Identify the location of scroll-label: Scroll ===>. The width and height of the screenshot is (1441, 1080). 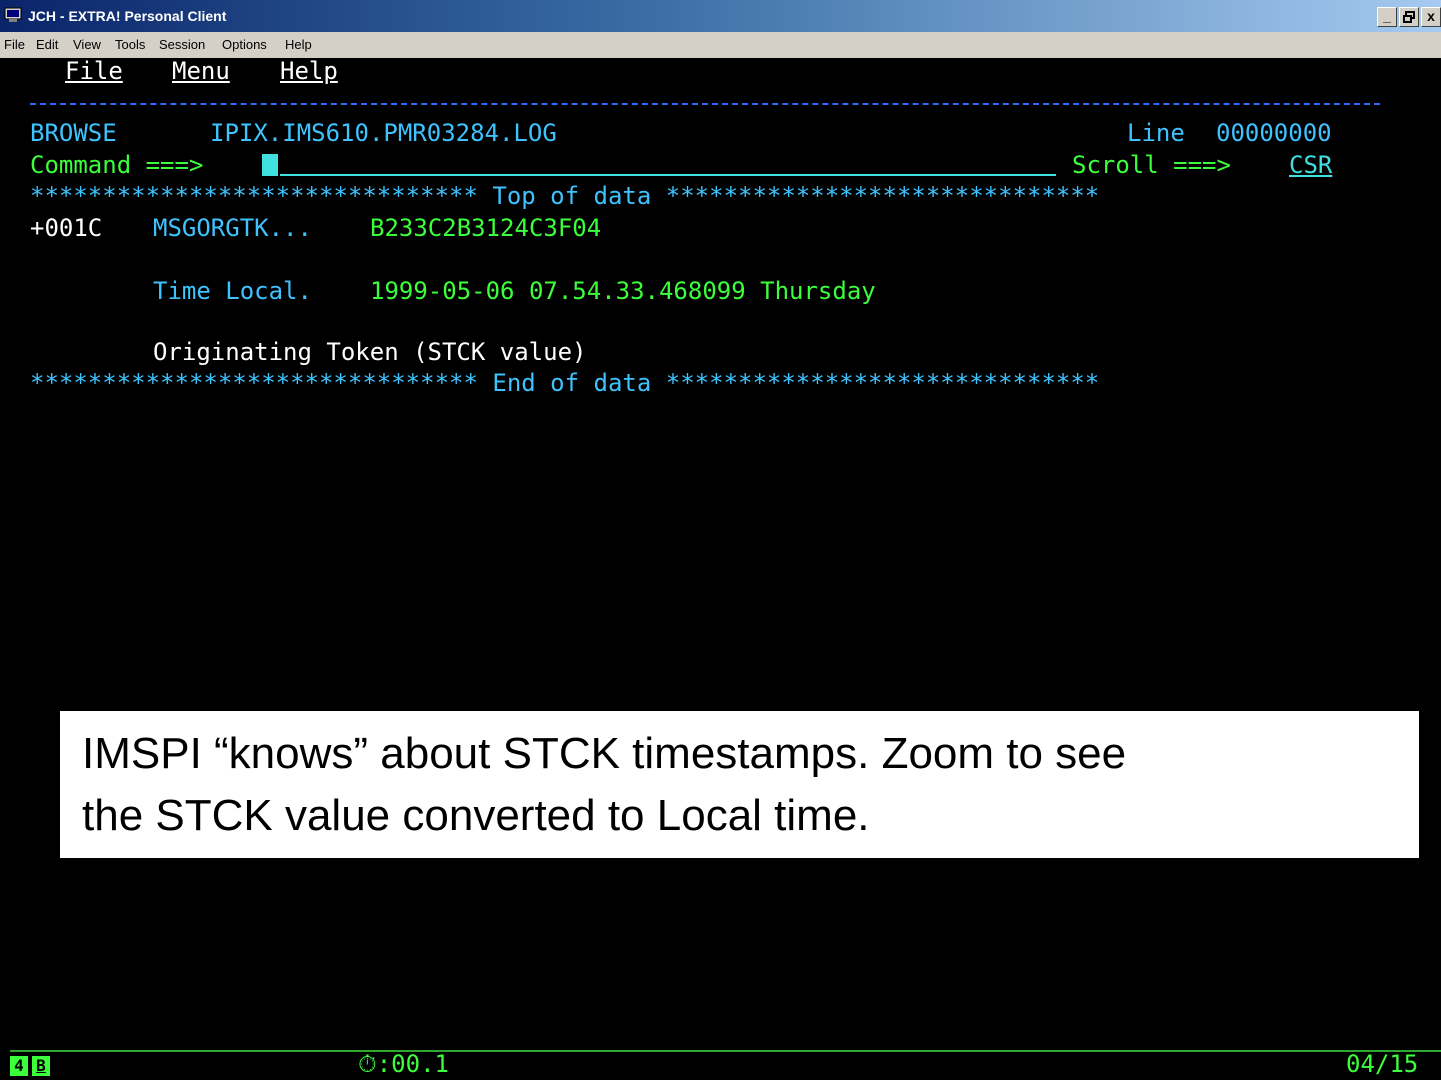
(1151, 165).